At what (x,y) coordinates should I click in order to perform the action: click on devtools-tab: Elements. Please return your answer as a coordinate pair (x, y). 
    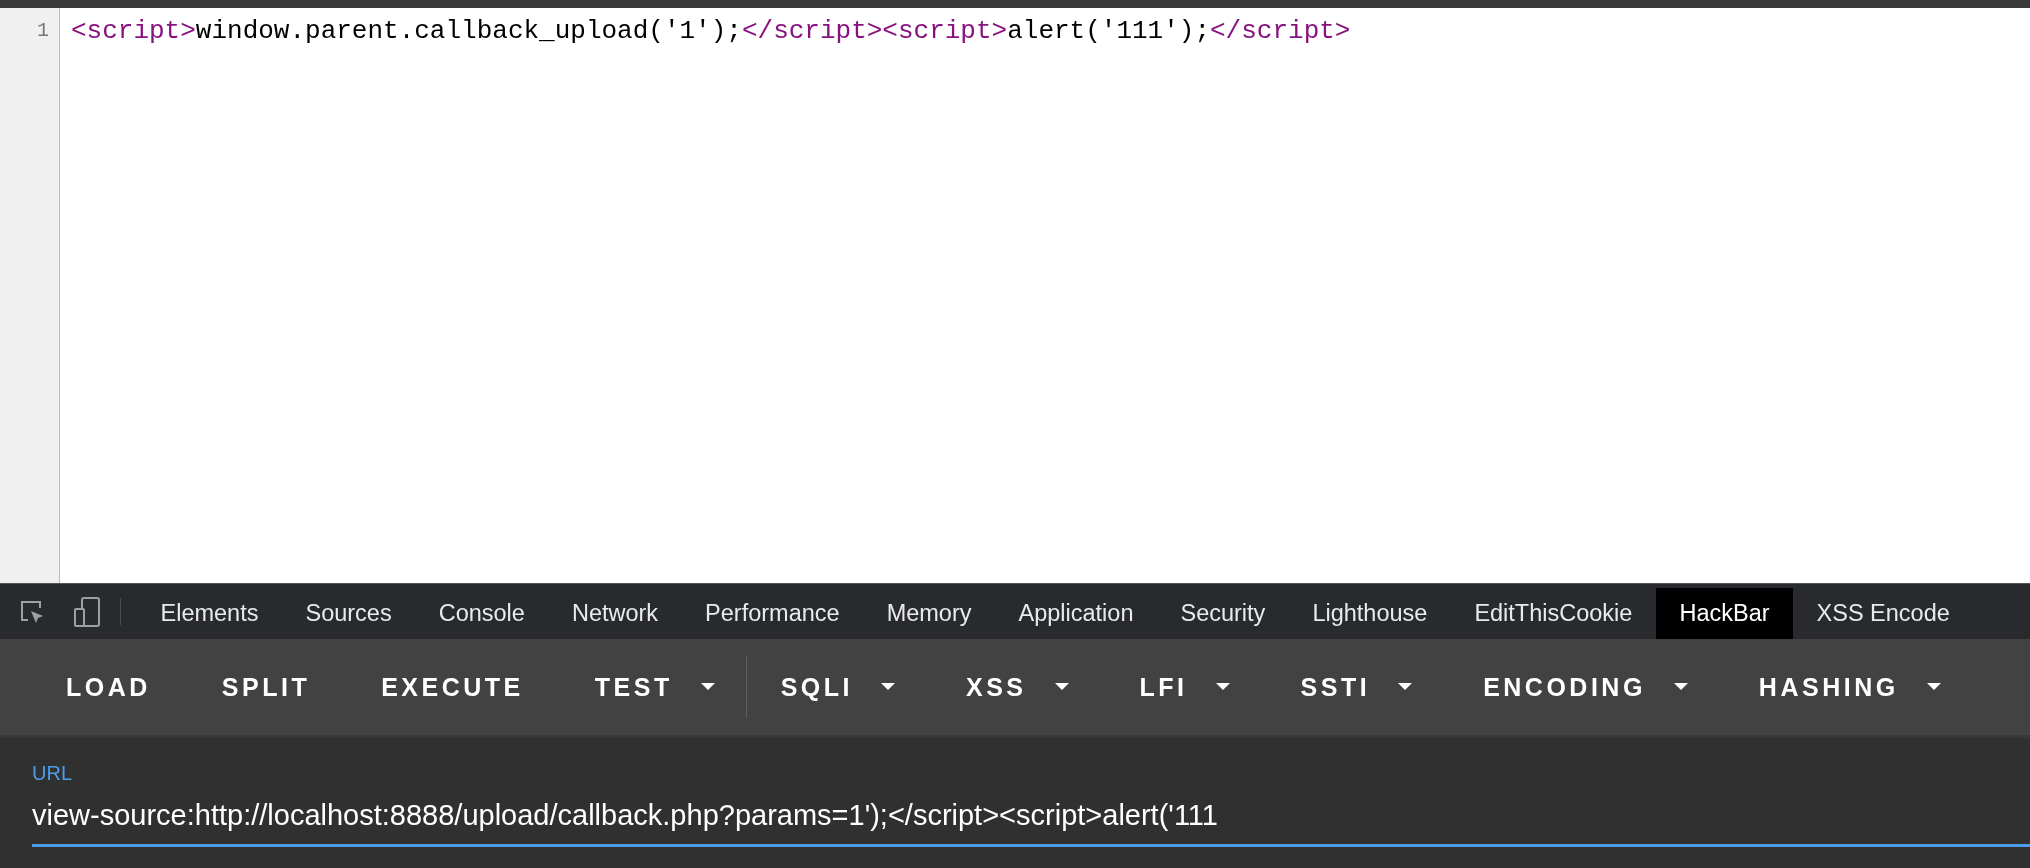
    Looking at the image, I should click on (209, 613).